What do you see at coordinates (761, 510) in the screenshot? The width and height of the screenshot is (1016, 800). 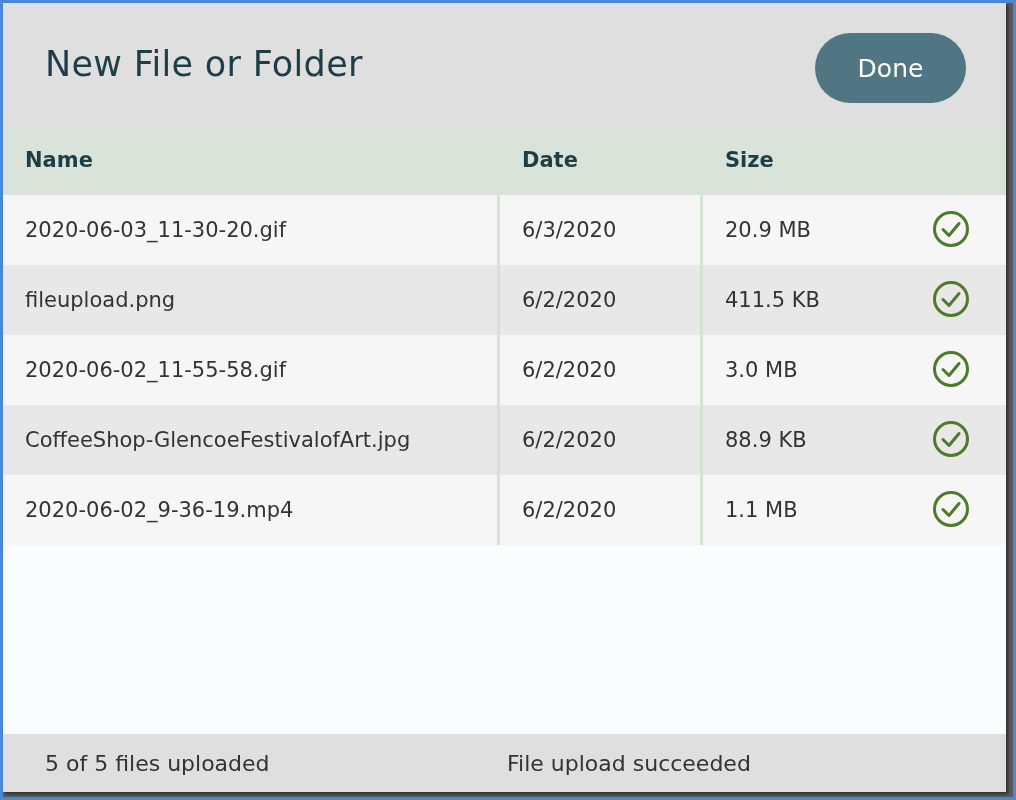 I see `table-cell-text: 1.1 MB` at bounding box center [761, 510].